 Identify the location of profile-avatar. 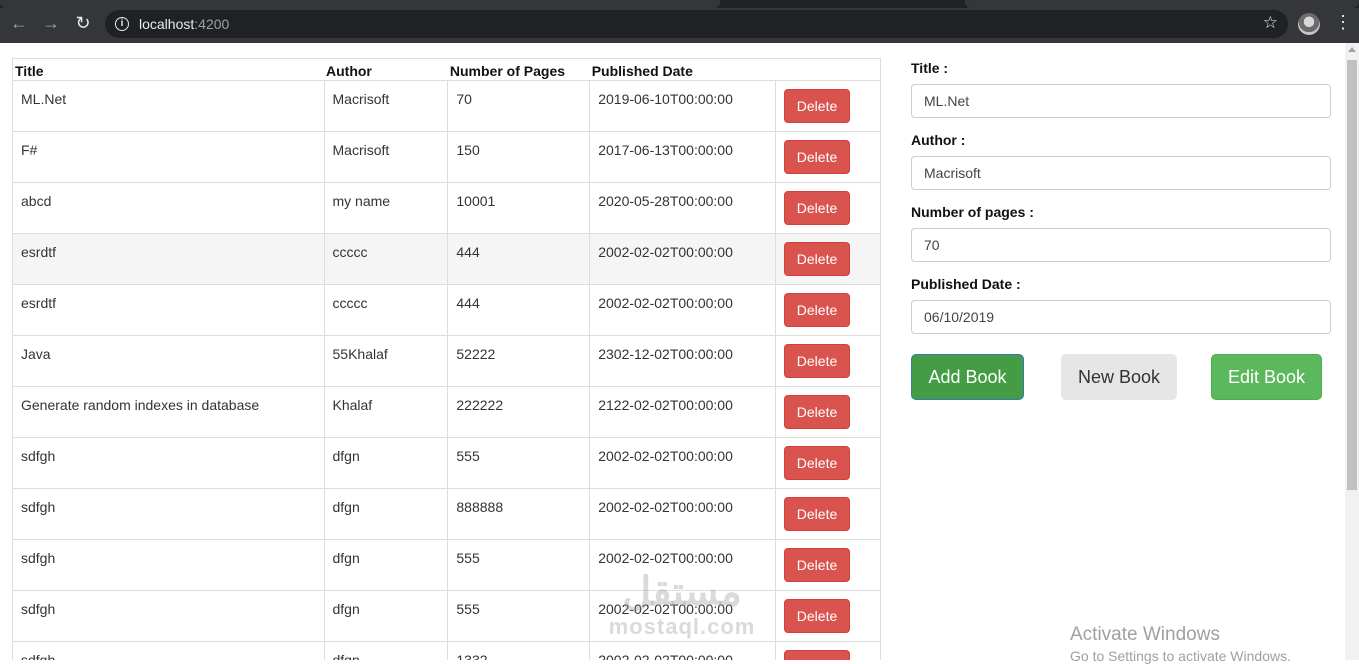
(1309, 24).